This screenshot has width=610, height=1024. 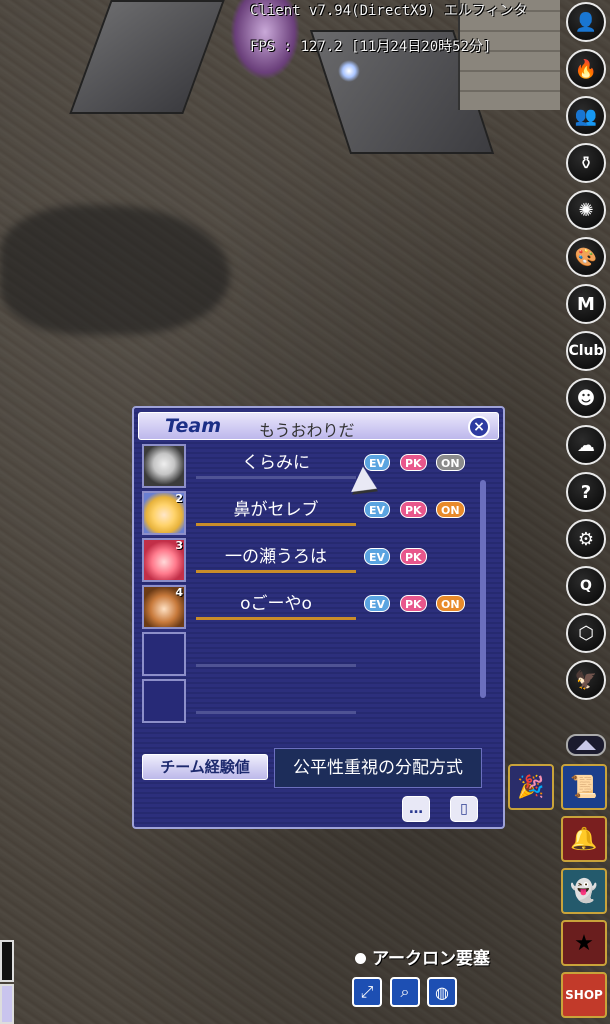 I want to click on search-icon: ⌕, so click(x=405, y=992).